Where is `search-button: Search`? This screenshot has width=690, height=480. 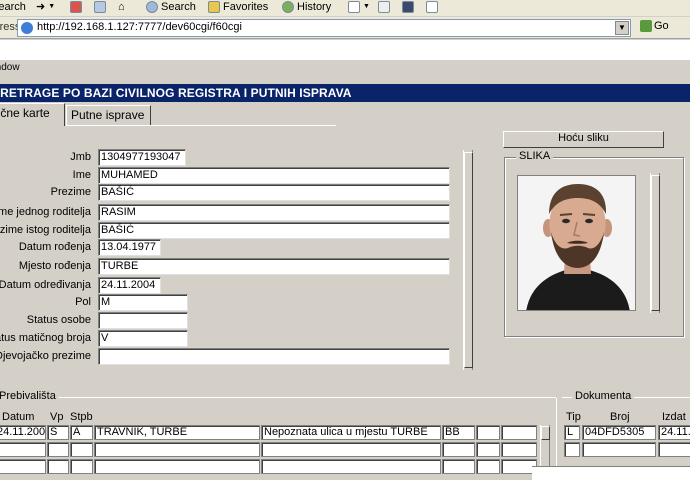 search-button: Search is located at coordinates (171, 7).